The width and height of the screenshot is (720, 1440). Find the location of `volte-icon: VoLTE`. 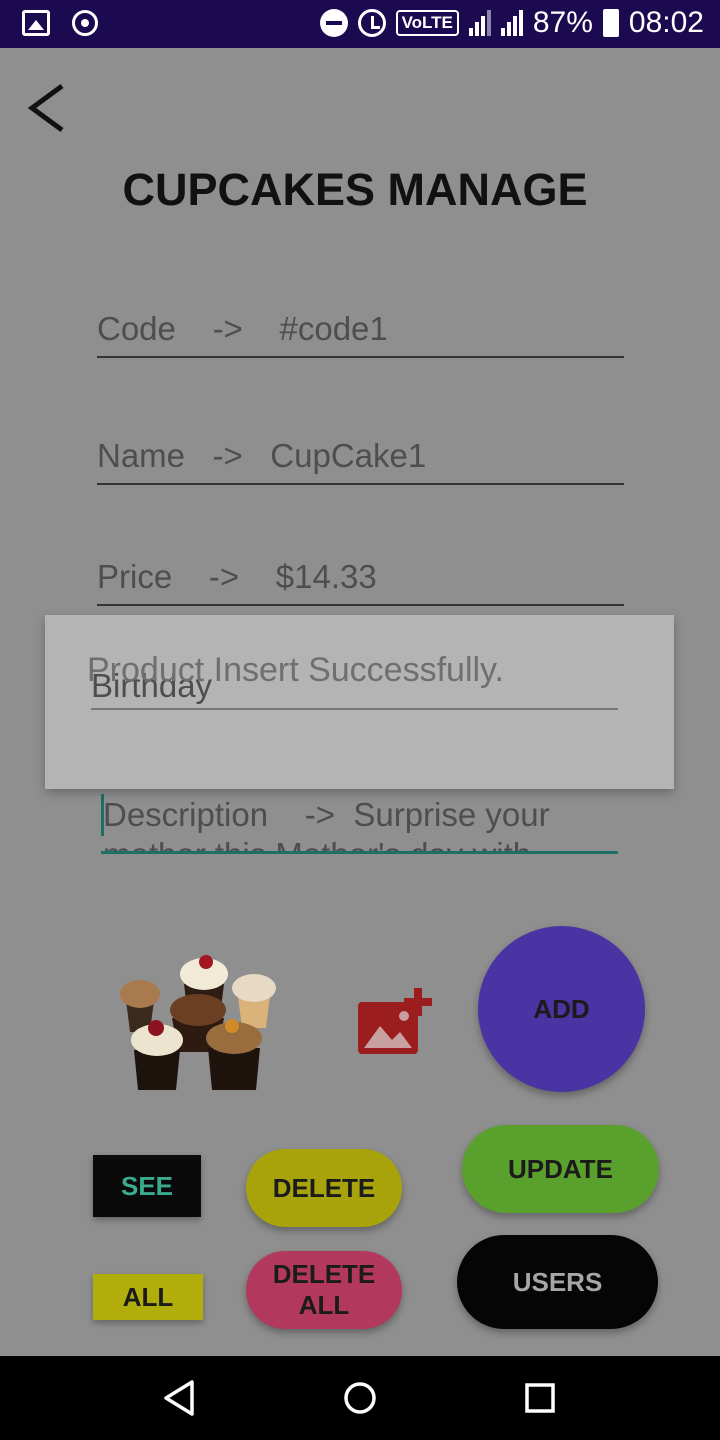

volte-icon: VoLTE is located at coordinates (427, 23).